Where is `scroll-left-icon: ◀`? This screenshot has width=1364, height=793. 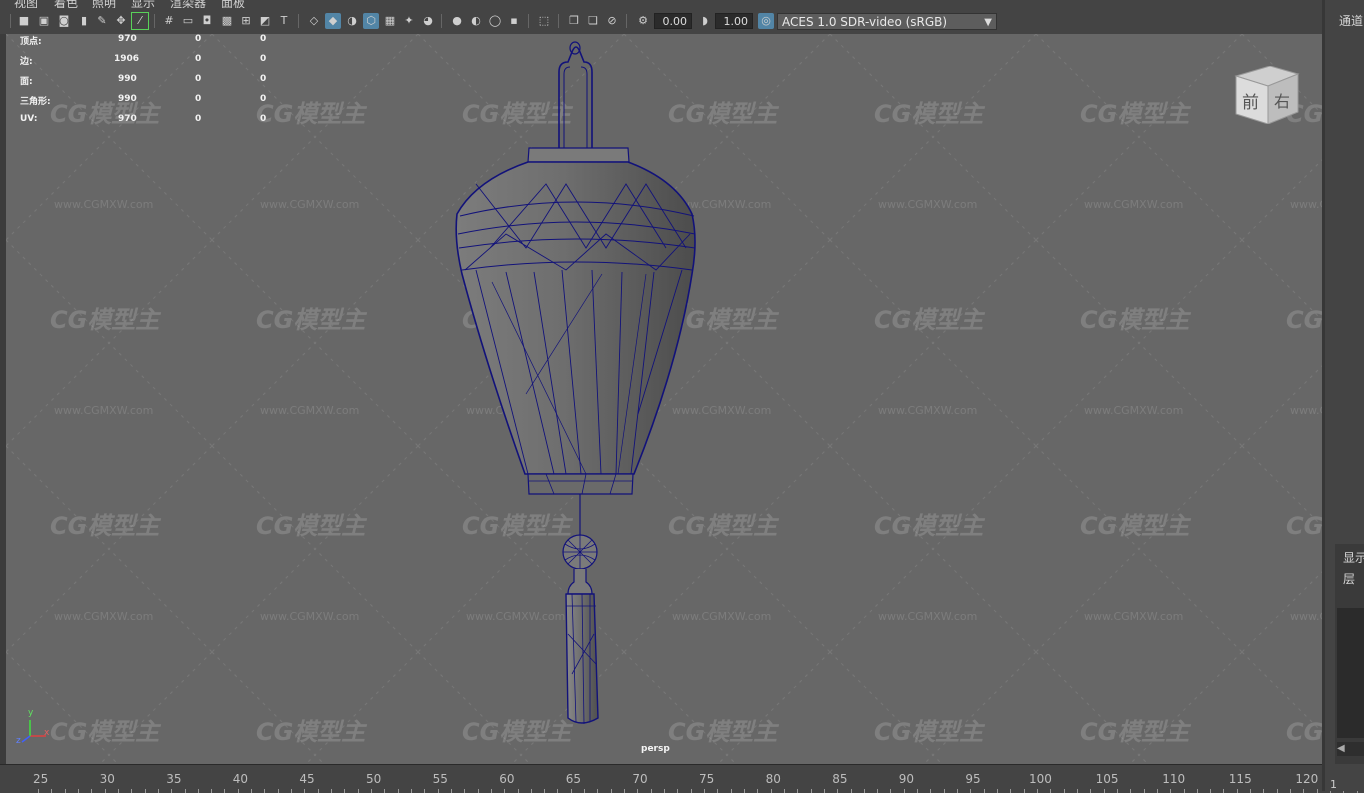
scroll-left-icon: ◀ is located at coordinates (1341, 748).